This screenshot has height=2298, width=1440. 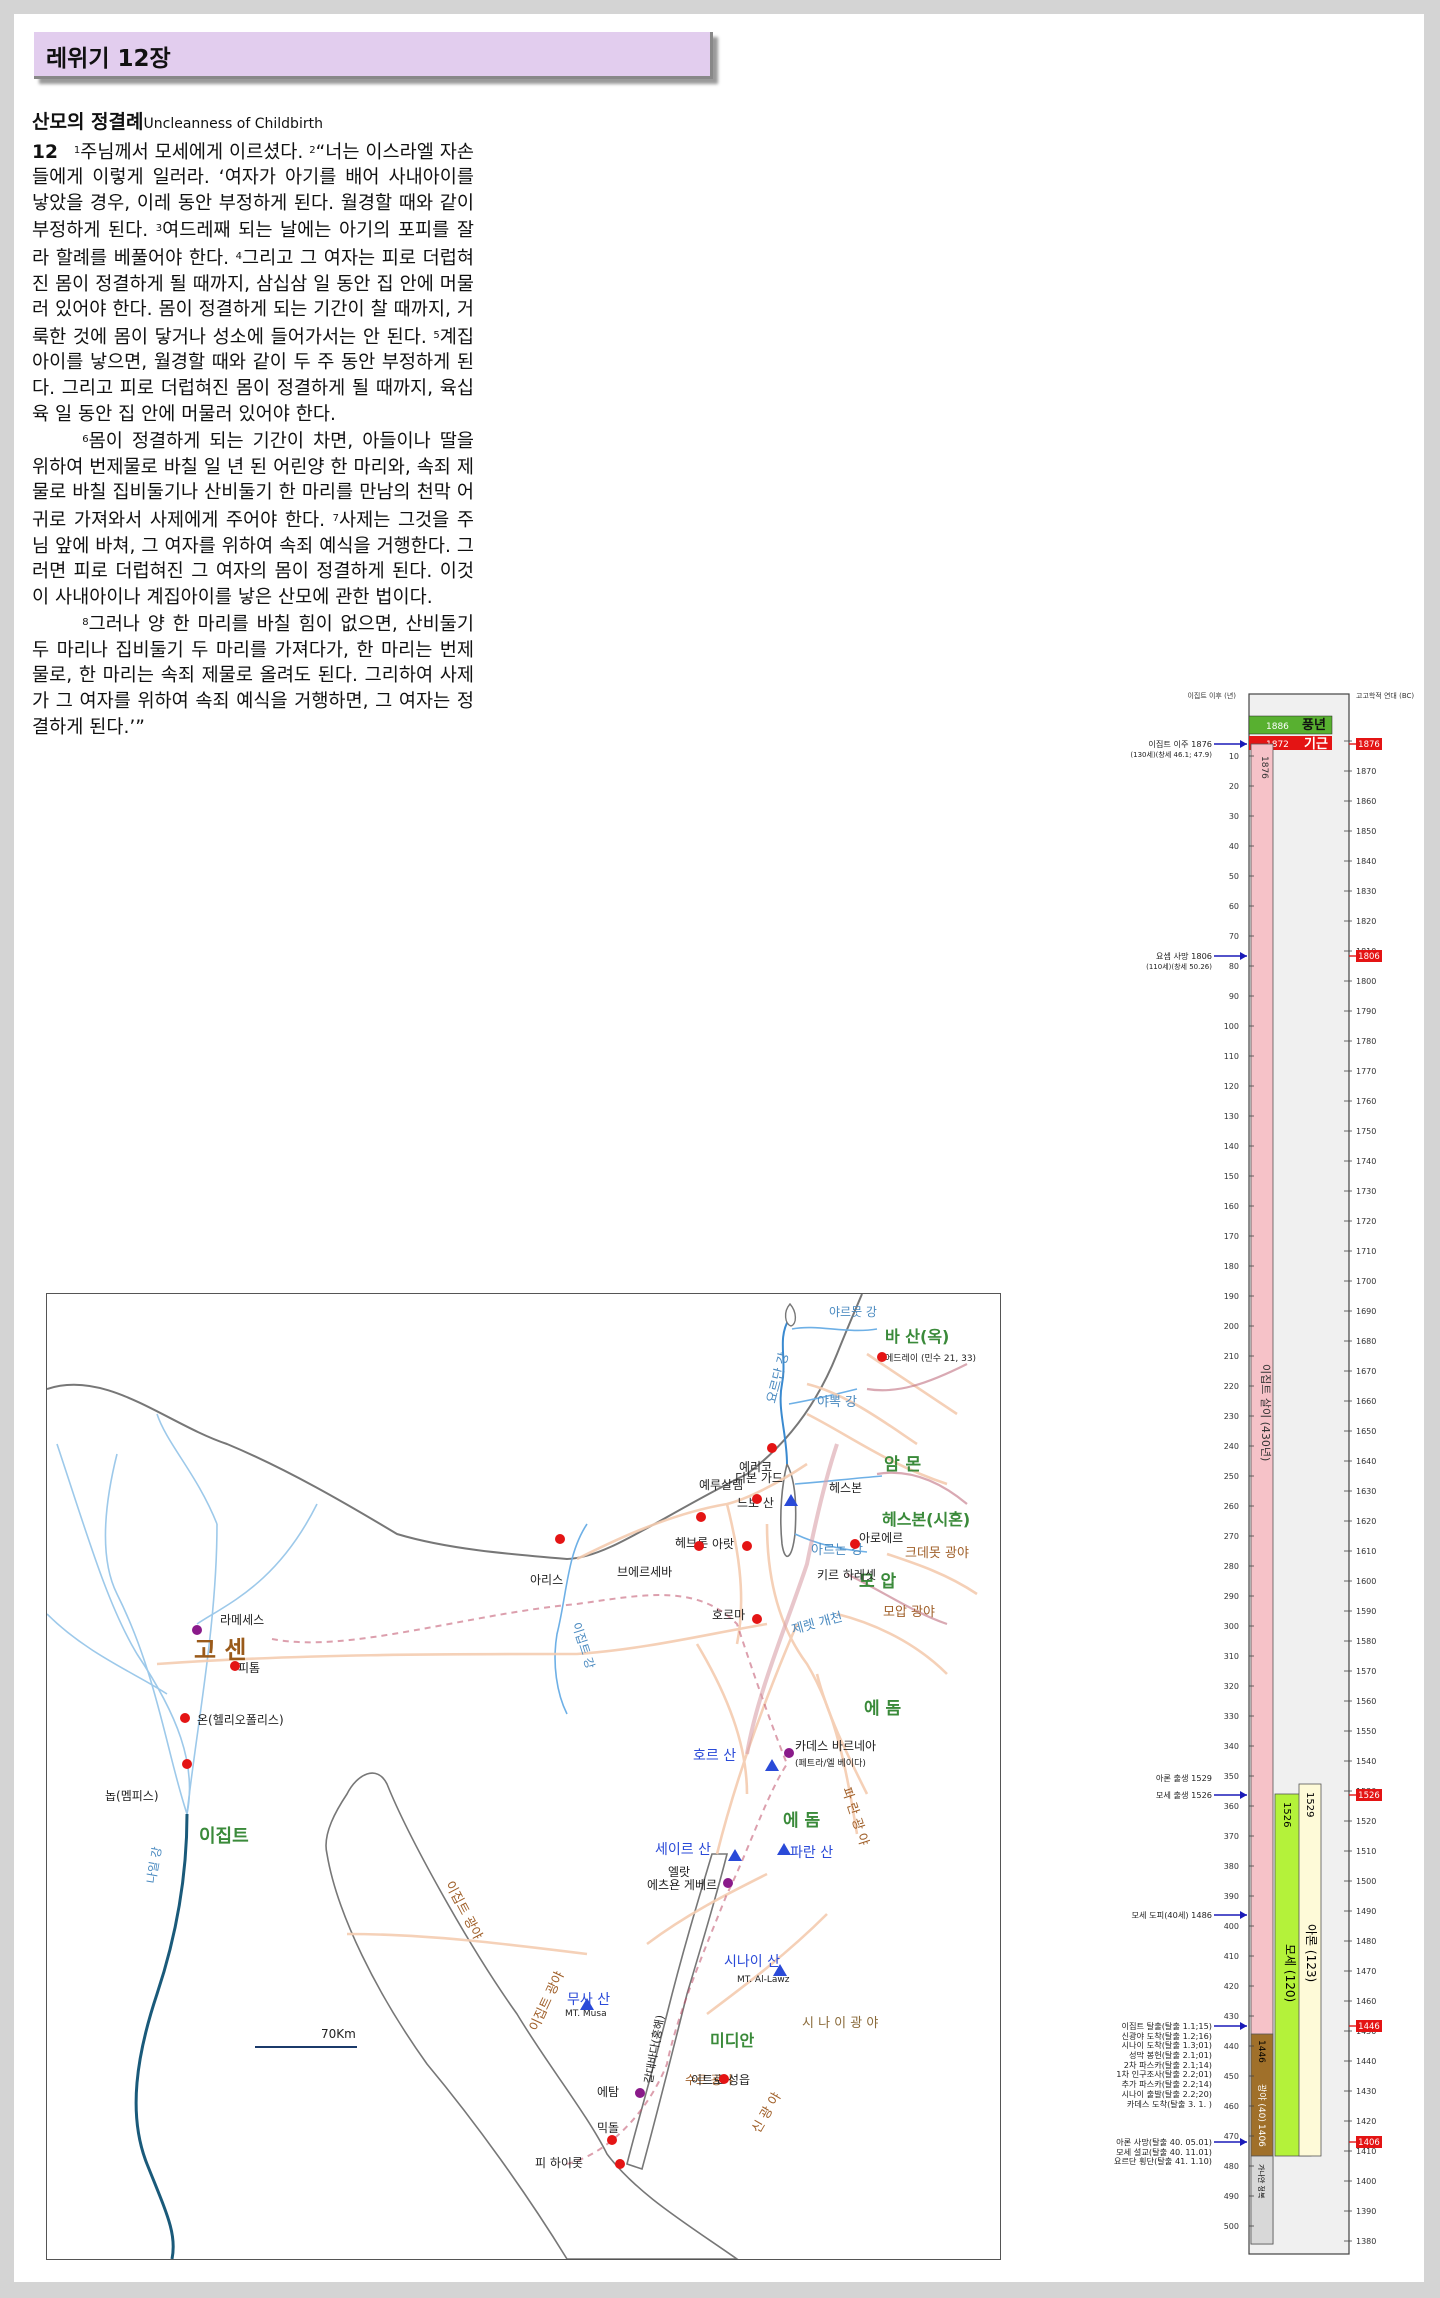 What do you see at coordinates (1231, 1356) in the screenshot?
I see `timeline-left-tick-label: 210` at bounding box center [1231, 1356].